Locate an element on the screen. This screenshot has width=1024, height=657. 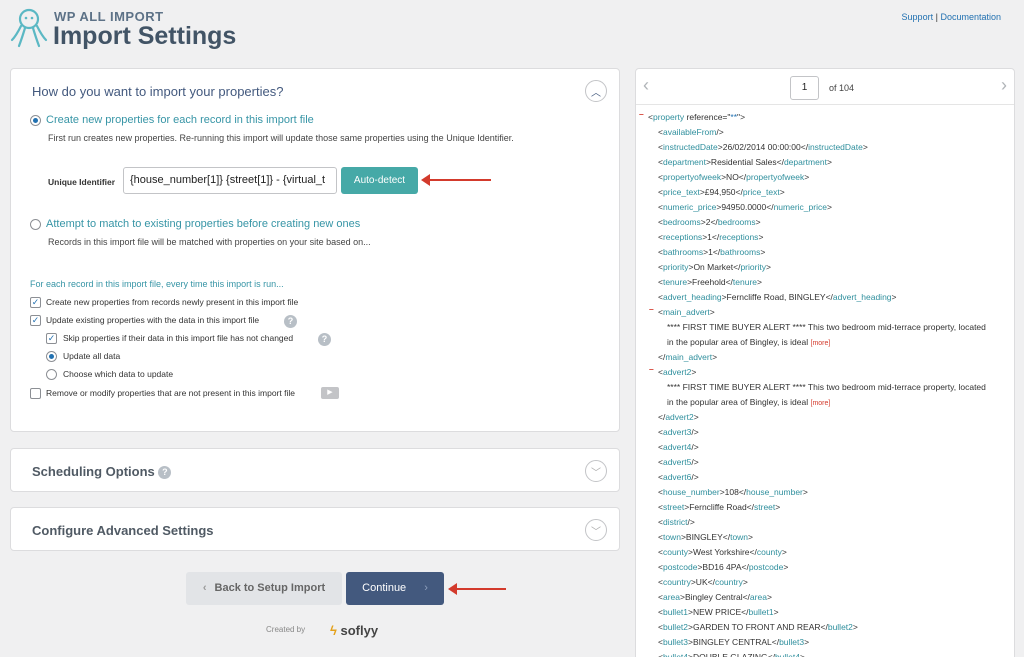
xml-line: <county>West Yorkshire</county> is located at coordinates (722, 552).